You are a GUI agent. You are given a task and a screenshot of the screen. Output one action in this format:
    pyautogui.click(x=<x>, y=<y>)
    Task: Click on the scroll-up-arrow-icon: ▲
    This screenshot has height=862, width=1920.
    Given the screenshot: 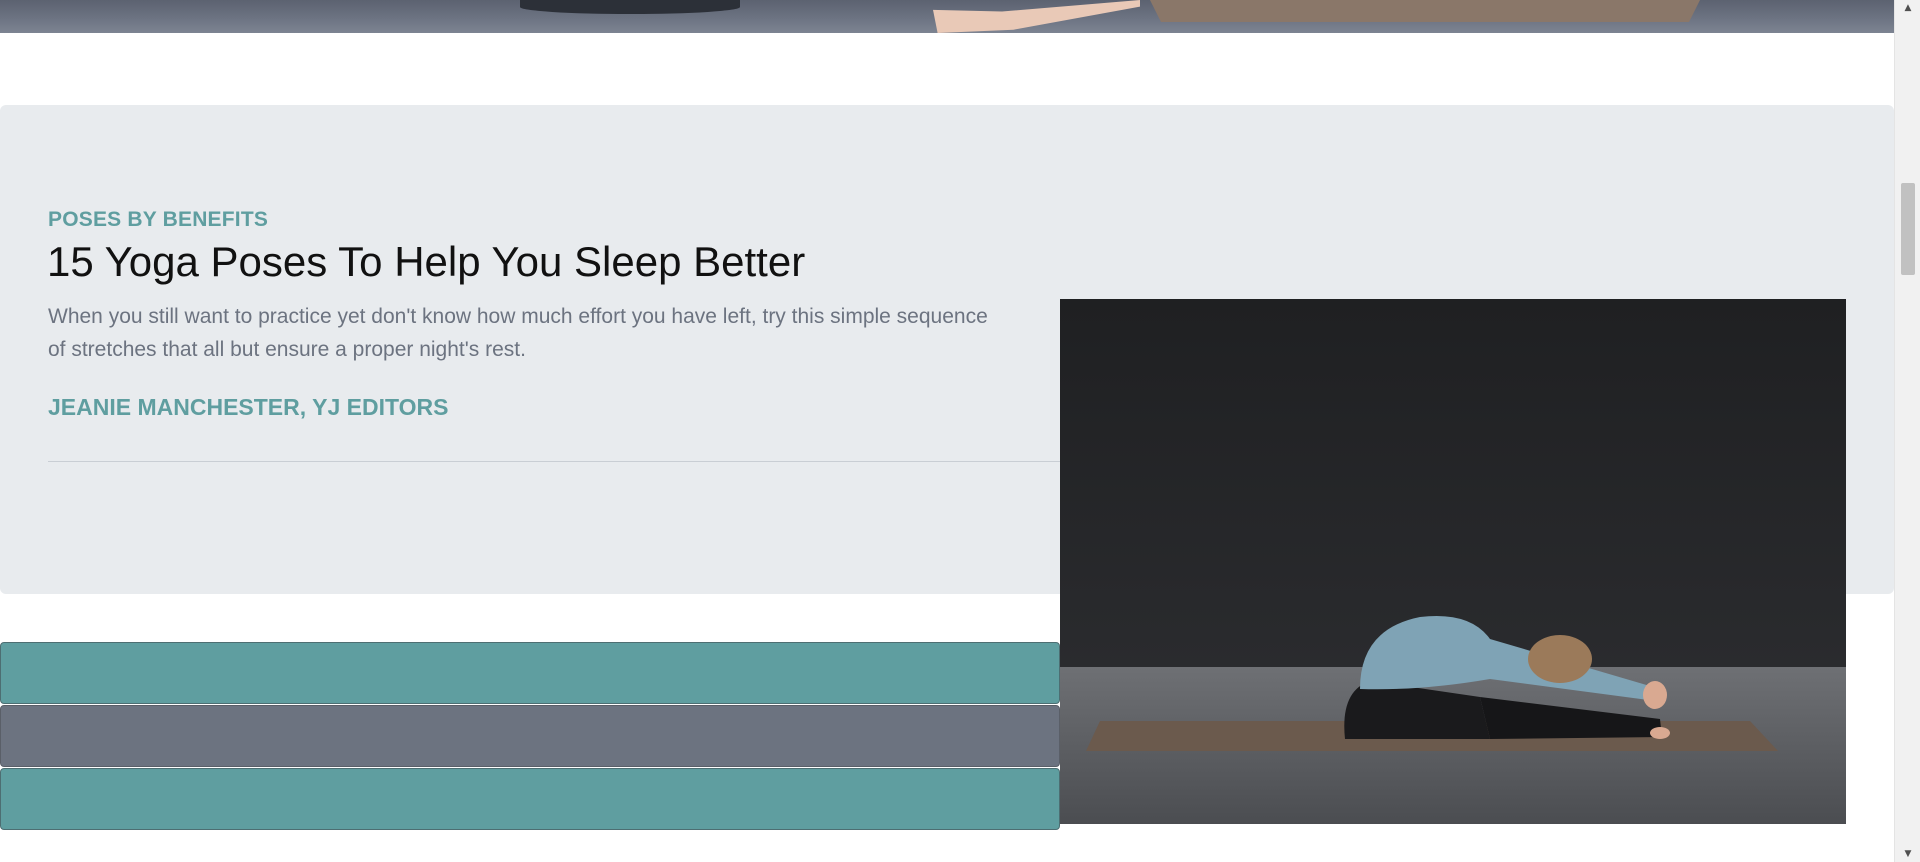 What is the action you would take?
    pyautogui.click(x=1907, y=8)
    